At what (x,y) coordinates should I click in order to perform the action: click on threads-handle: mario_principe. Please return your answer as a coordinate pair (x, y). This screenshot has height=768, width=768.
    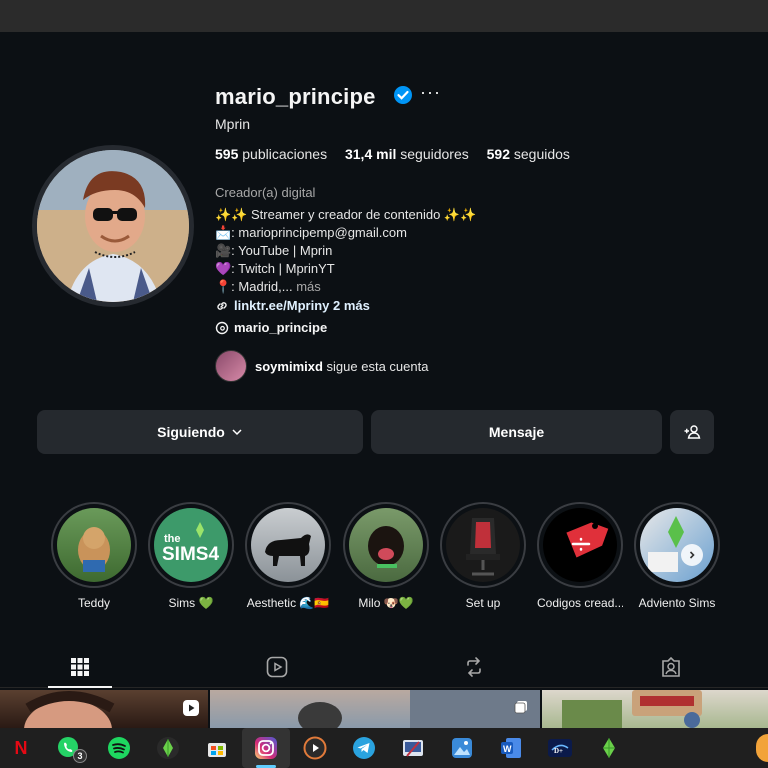
    Looking at the image, I should click on (280, 327).